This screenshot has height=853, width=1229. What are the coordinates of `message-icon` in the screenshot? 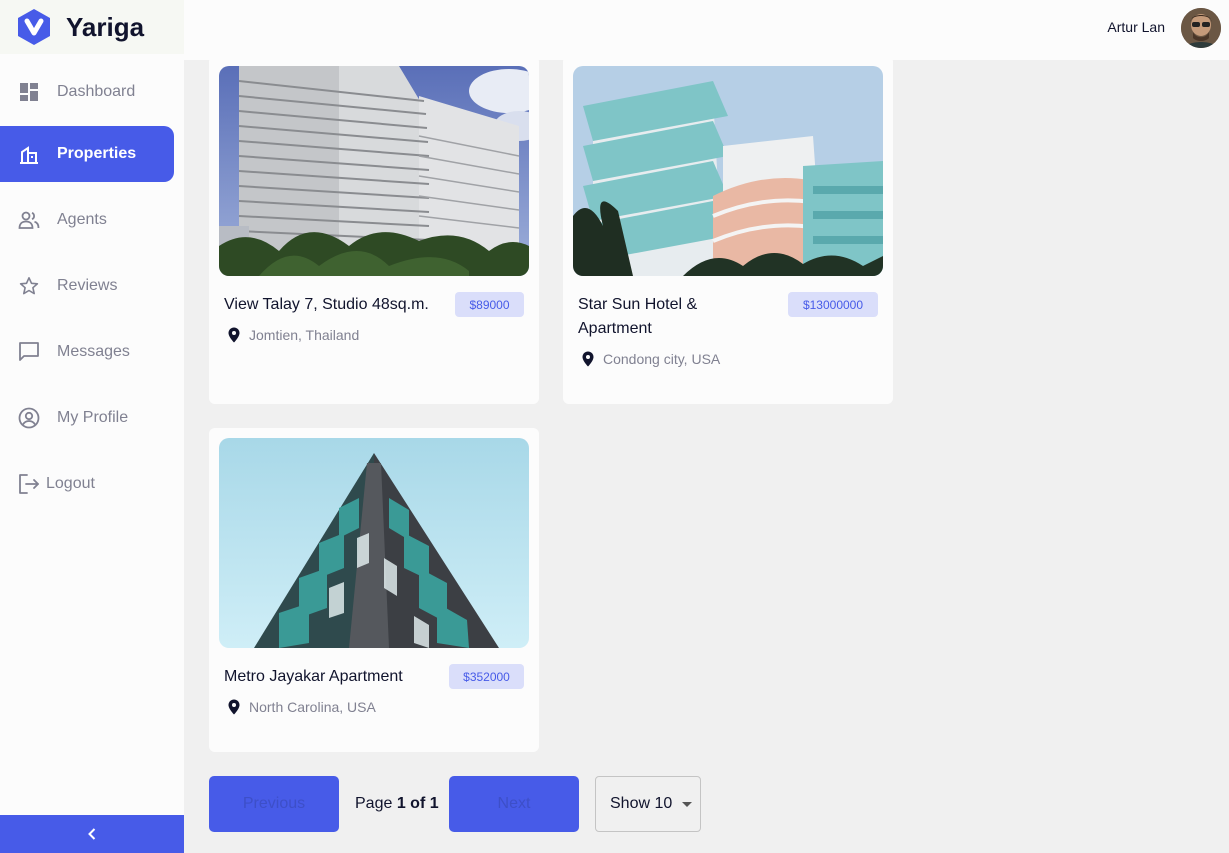 It's located at (29, 352).